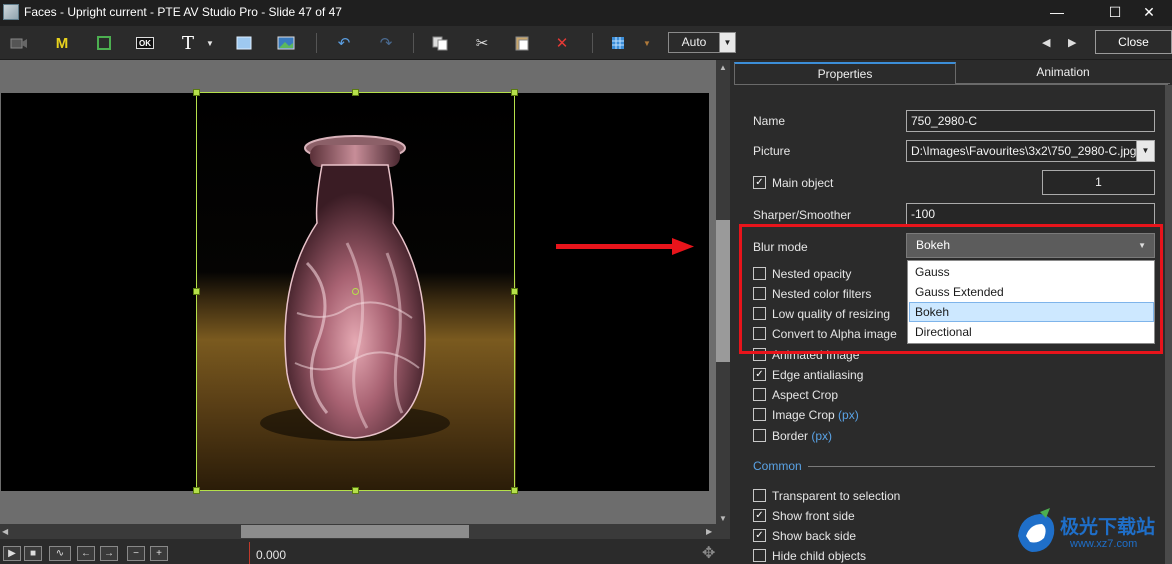 This screenshot has height=564, width=1172. I want to click on zoom-select: Auto ▼, so click(702, 42).